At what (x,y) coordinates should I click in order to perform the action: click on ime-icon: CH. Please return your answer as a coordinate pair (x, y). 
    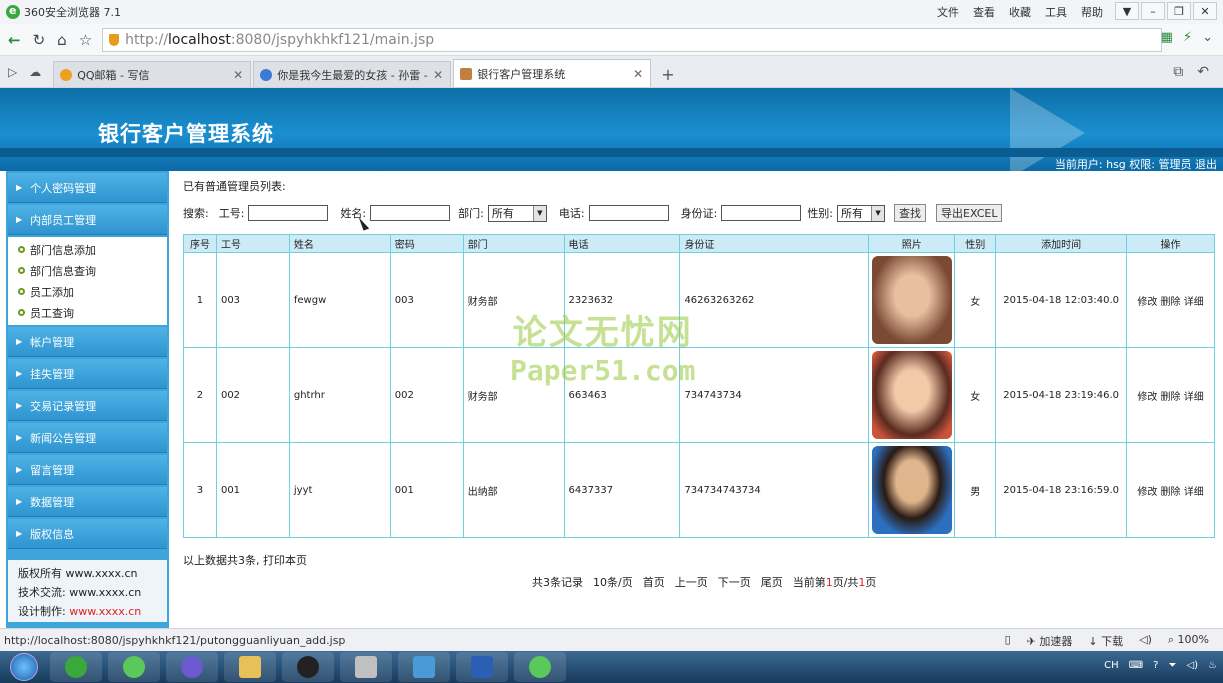
    Looking at the image, I should click on (1111, 665).